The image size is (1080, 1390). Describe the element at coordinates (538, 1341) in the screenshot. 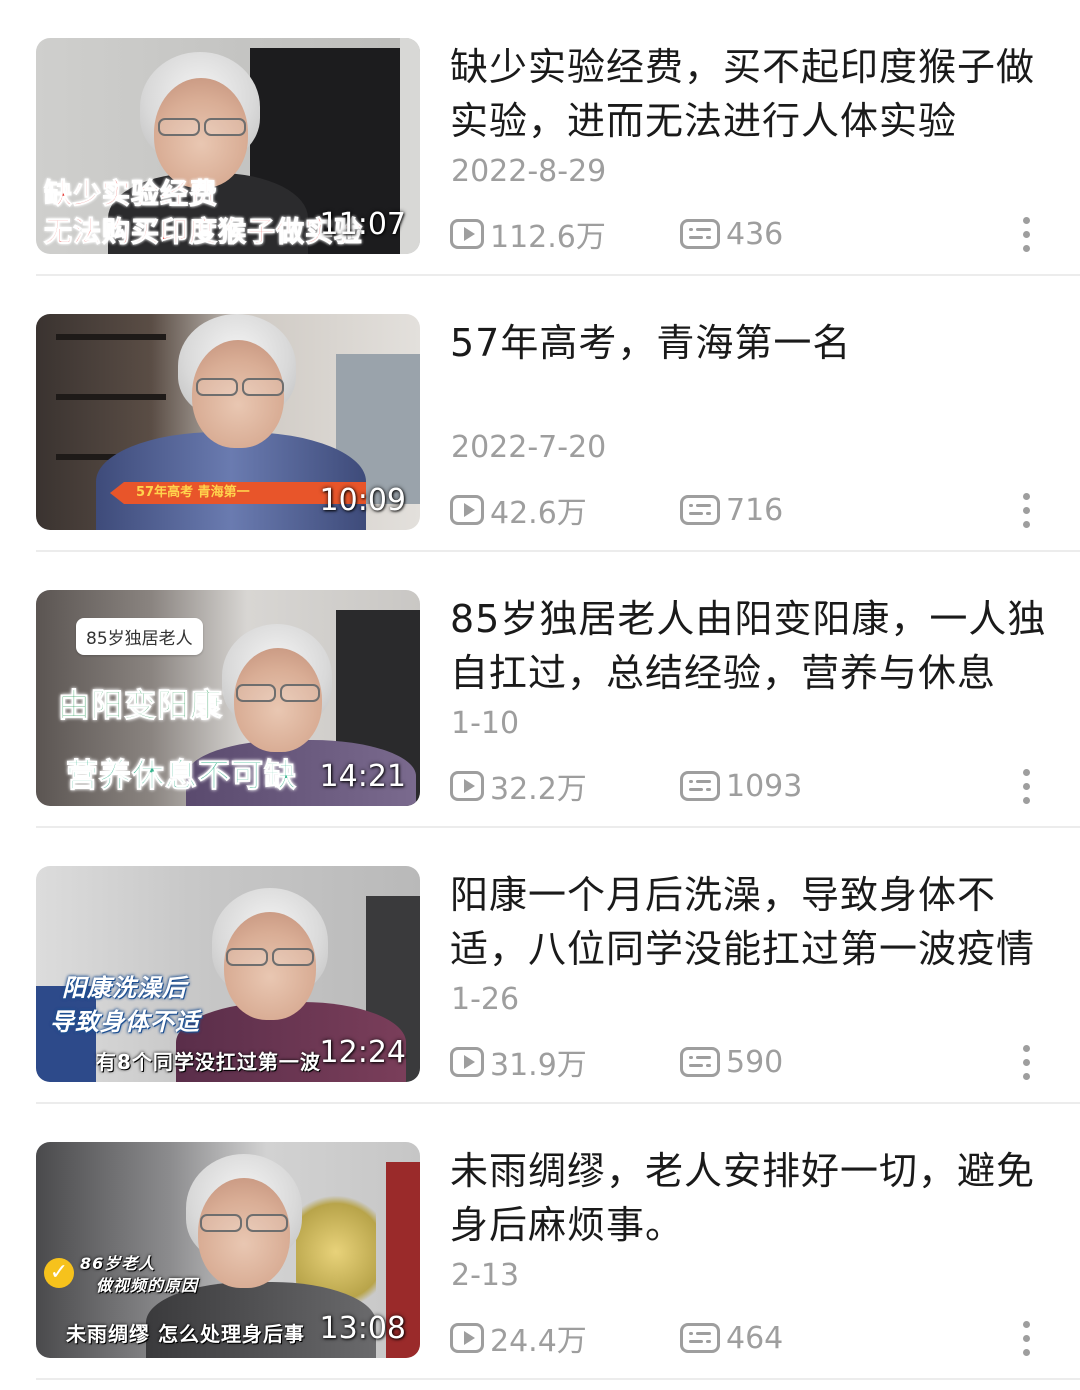

I see `view-count-value: 24.4万` at that location.